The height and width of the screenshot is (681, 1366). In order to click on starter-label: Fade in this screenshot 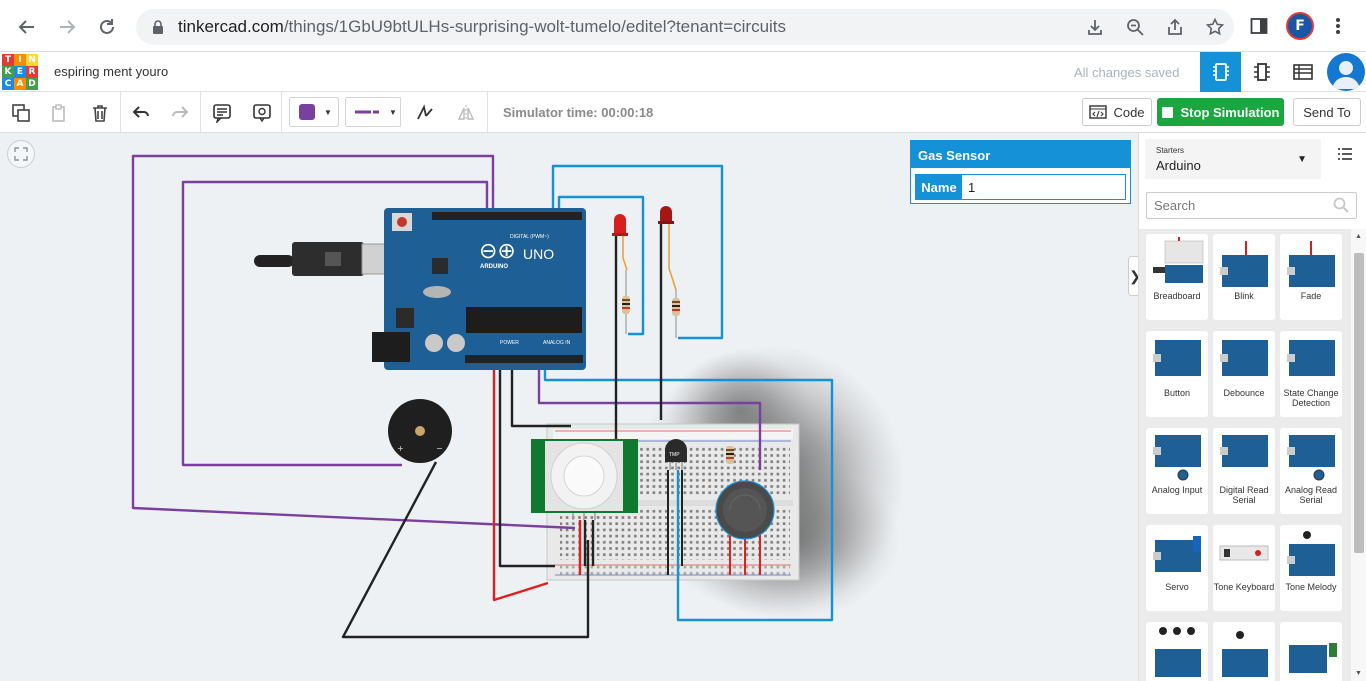, I will do `click(1311, 296)`.